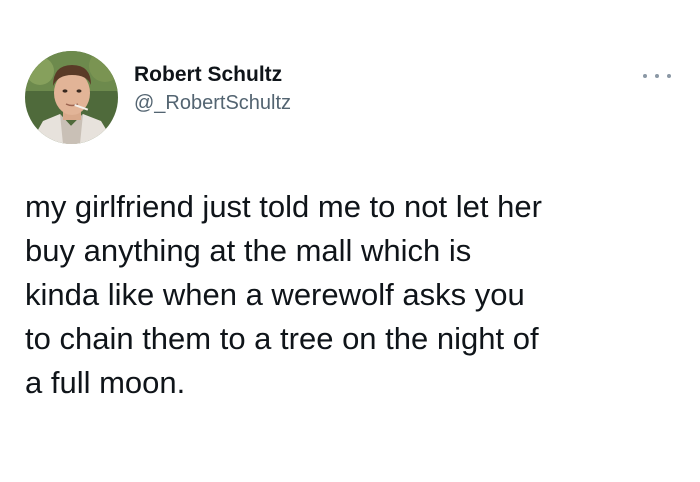 The width and height of the screenshot is (700, 482). I want to click on avatar-image, so click(71, 97).